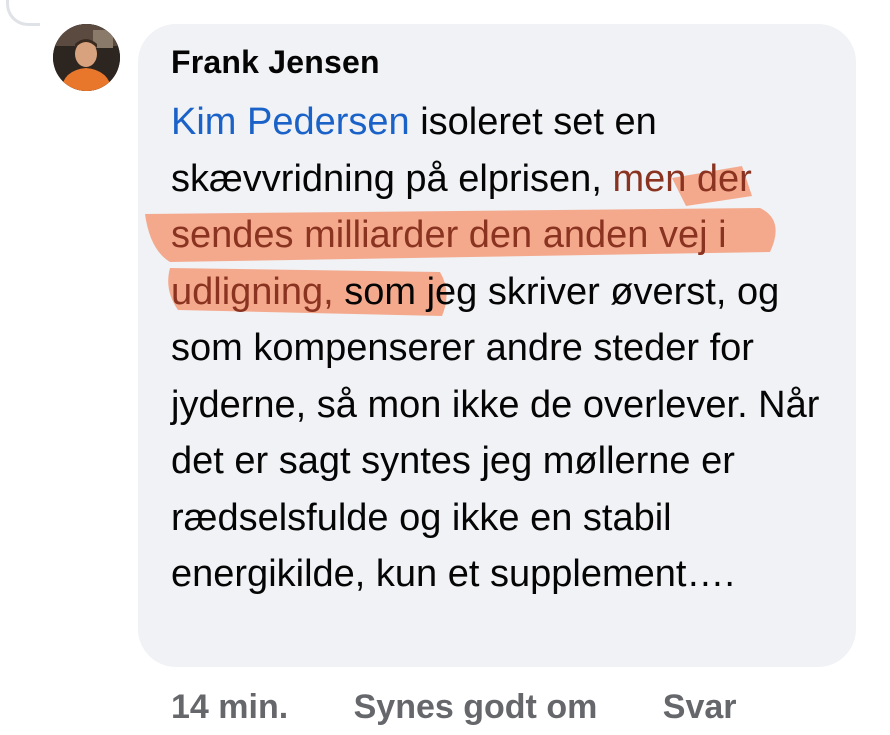 Image resolution: width=890 pixels, height=735 pixels. I want to click on avatar, so click(86, 57).